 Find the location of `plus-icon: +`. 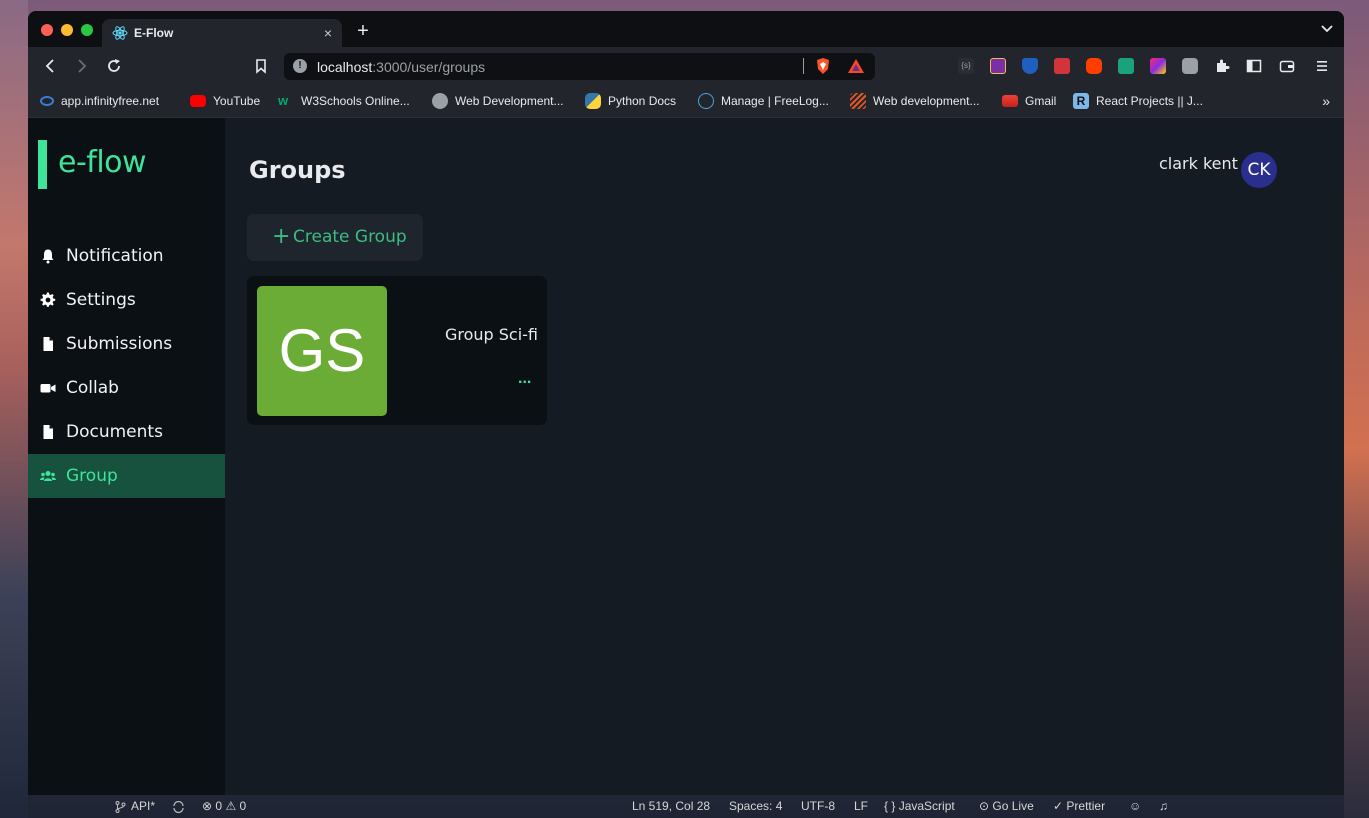

plus-icon: + is located at coordinates (281, 236).